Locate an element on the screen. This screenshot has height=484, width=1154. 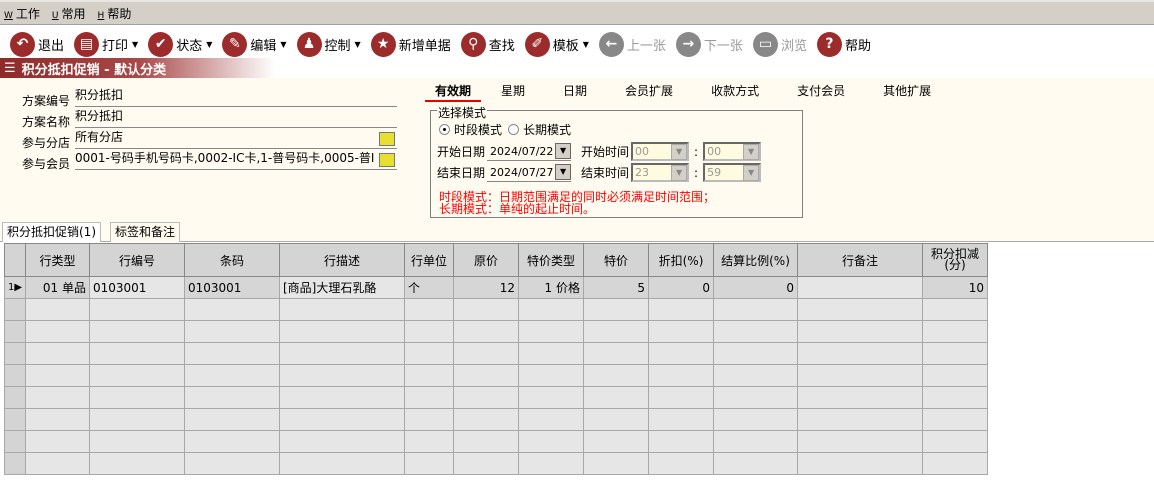
field-input: 积分抵扣 is located at coordinates (236, 118).